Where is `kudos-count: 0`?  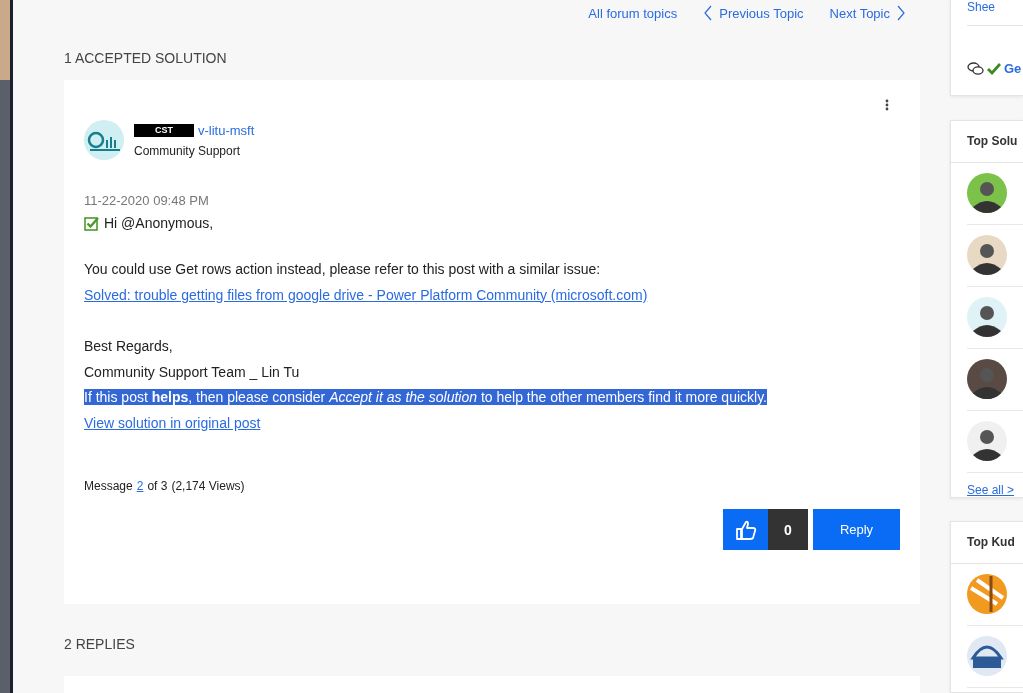
kudos-count: 0 is located at coordinates (788, 529).